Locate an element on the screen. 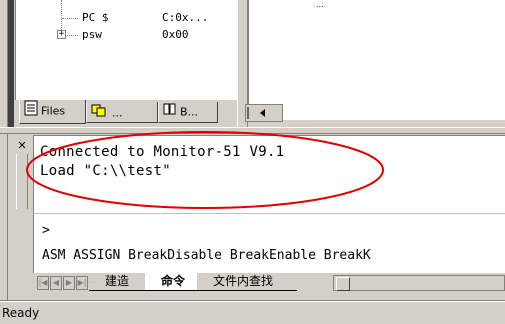 The height and width of the screenshot is (324, 505). last-tab-icon: ▶| is located at coordinates (82, 283).